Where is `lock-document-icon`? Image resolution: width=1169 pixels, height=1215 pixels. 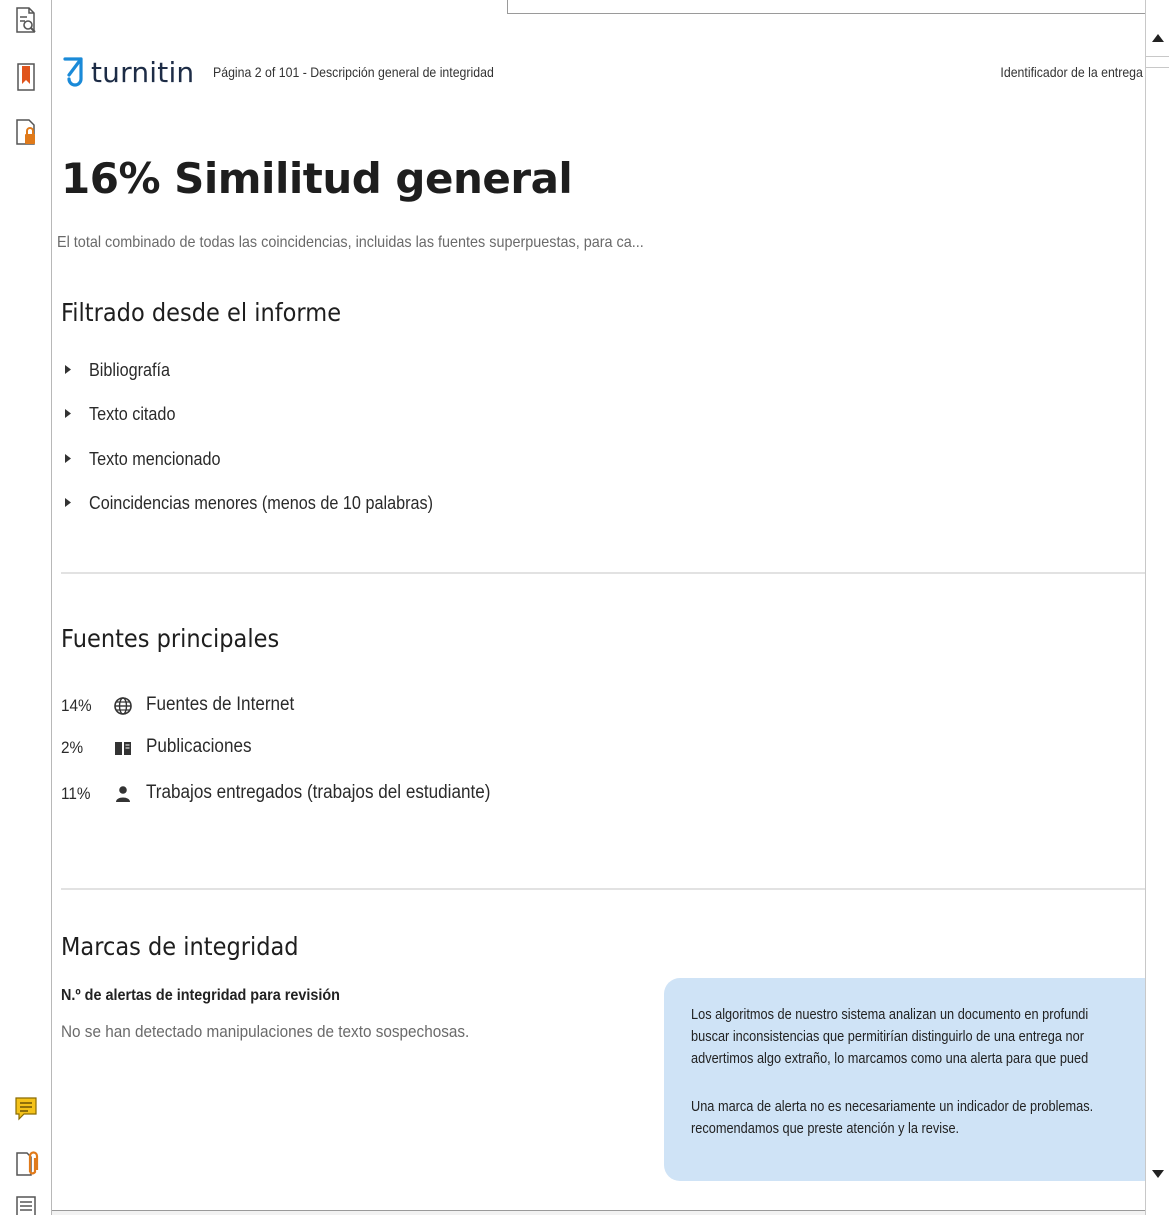 lock-document-icon is located at coordinates (26, 133).